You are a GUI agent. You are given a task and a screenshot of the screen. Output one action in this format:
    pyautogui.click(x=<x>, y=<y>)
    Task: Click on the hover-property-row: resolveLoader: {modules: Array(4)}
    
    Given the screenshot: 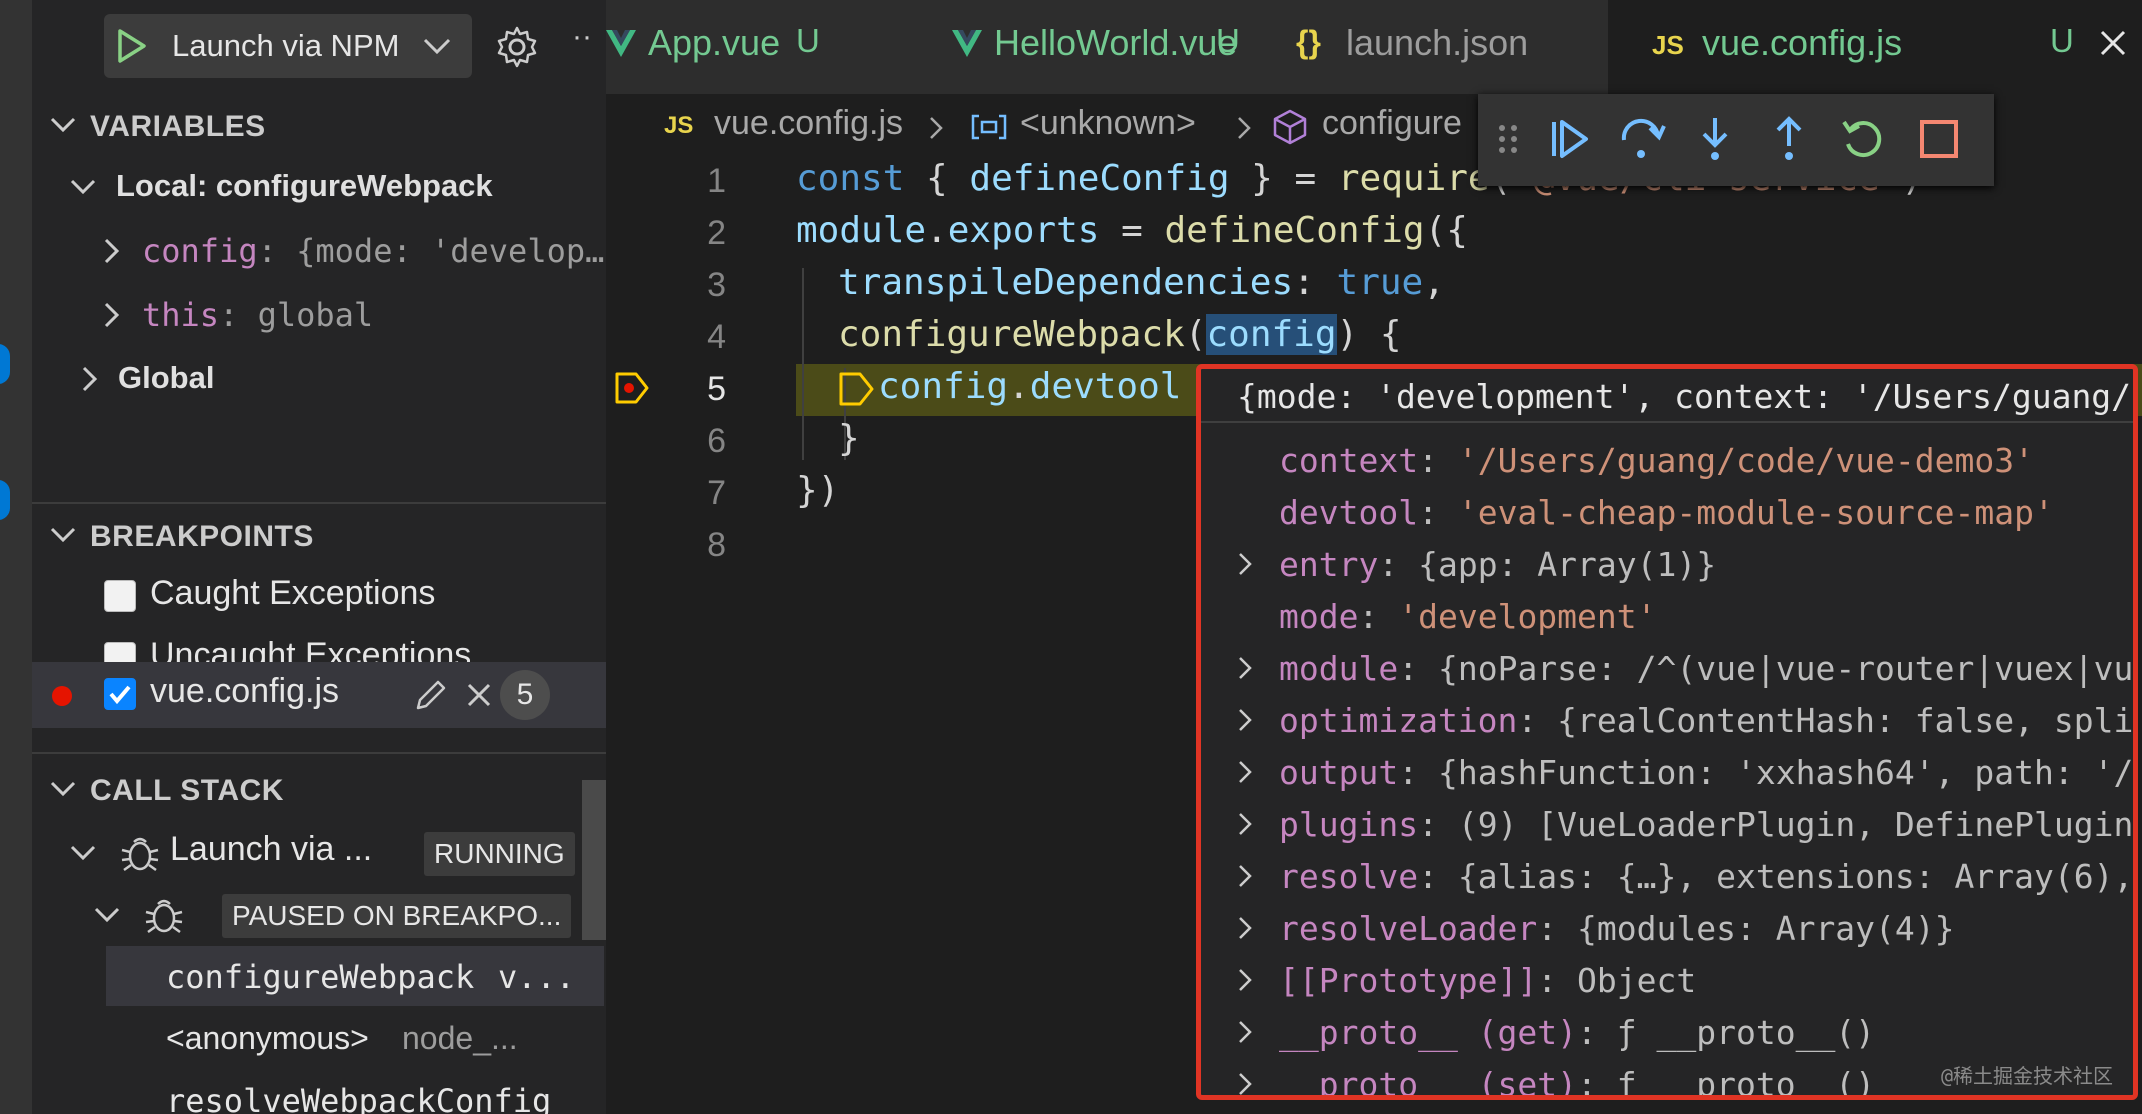 What is the action you would take?
    pyautogui.click(x=1667, y=929)
    